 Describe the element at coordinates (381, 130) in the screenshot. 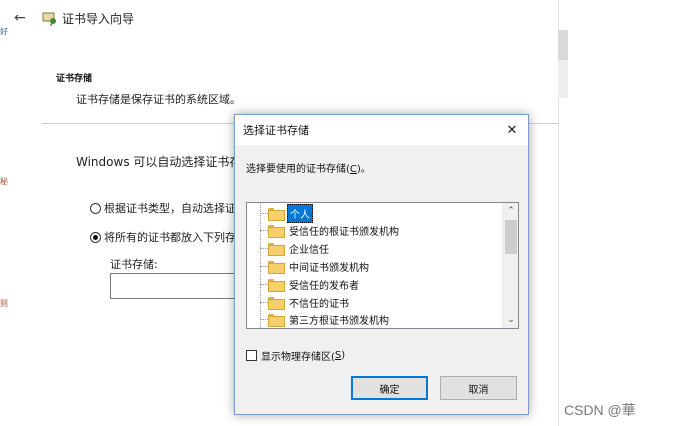

I see `dialog-titlebar: 选择证书存储 ✕` at that location.